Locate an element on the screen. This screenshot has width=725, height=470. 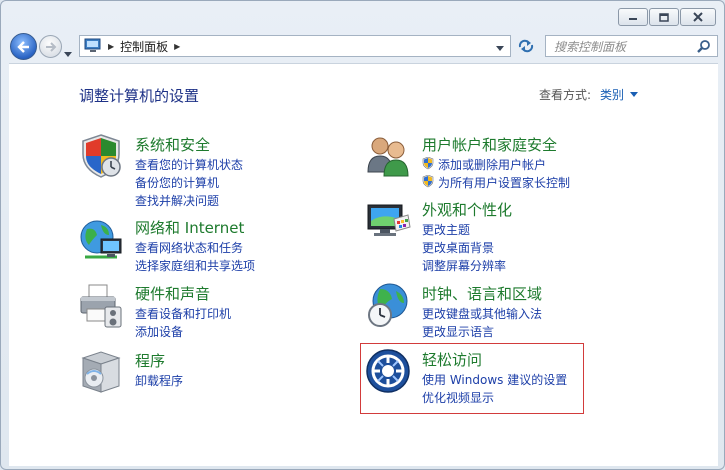
highlight-box is located at coordinates (472, 378).